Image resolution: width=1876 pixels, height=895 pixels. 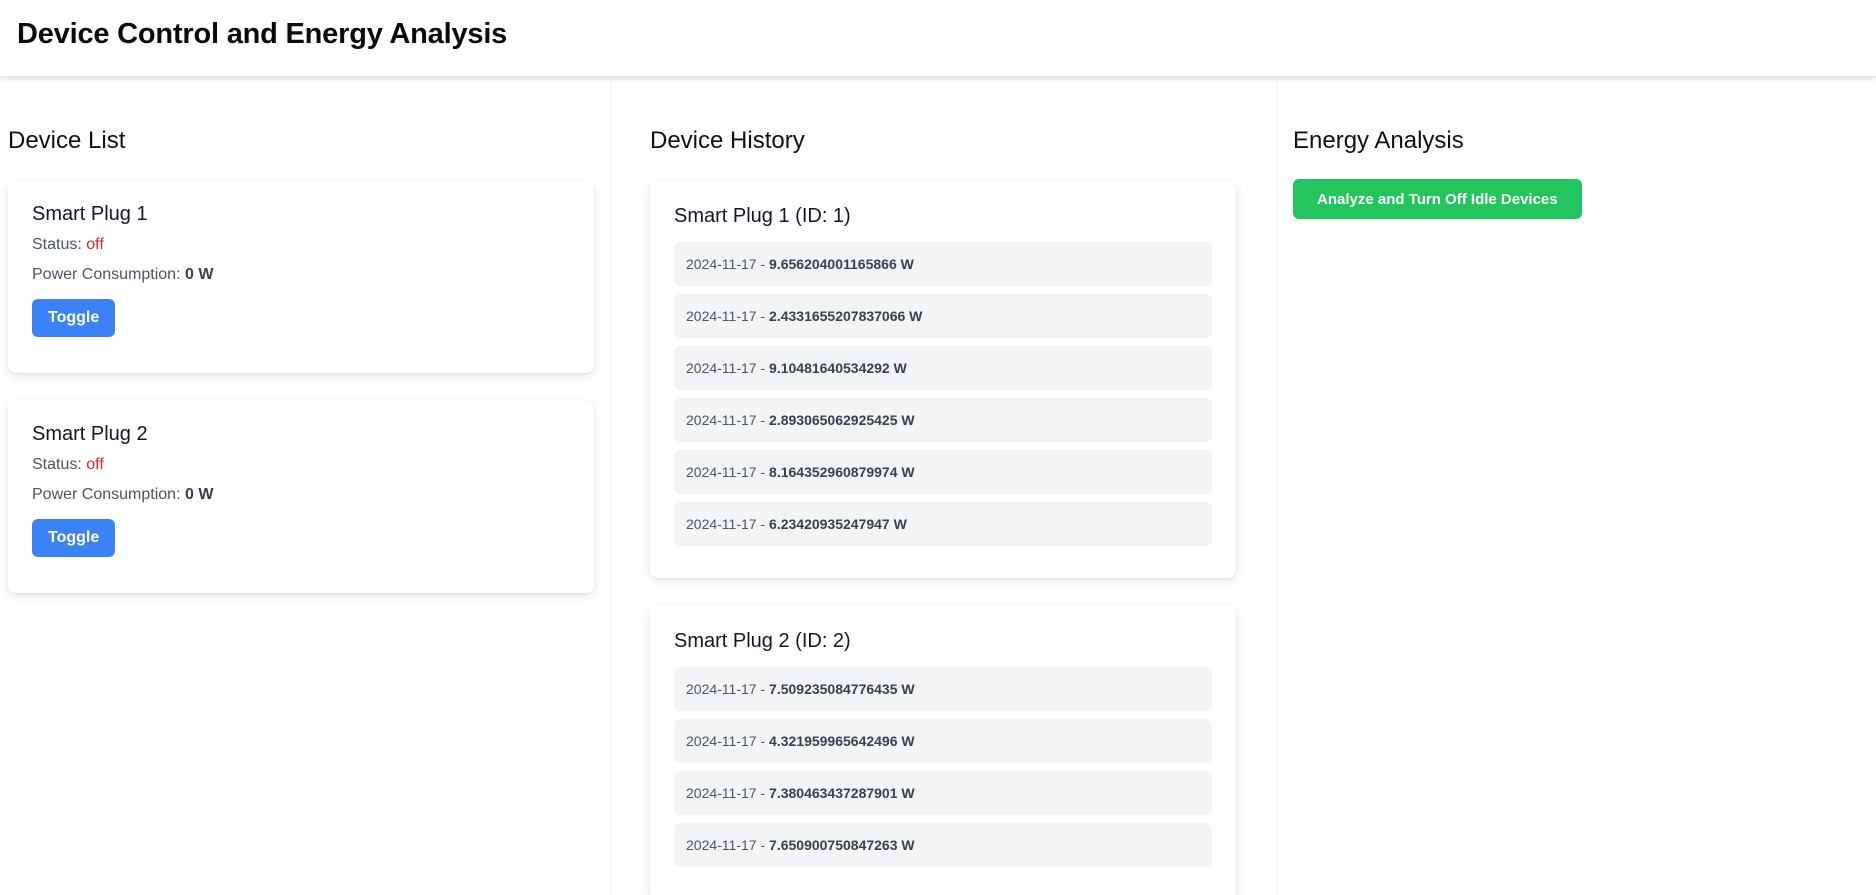 I want to click on history-entry: 2024-11-17 - 8.164352960879974 W, so click(x=943, y=472).